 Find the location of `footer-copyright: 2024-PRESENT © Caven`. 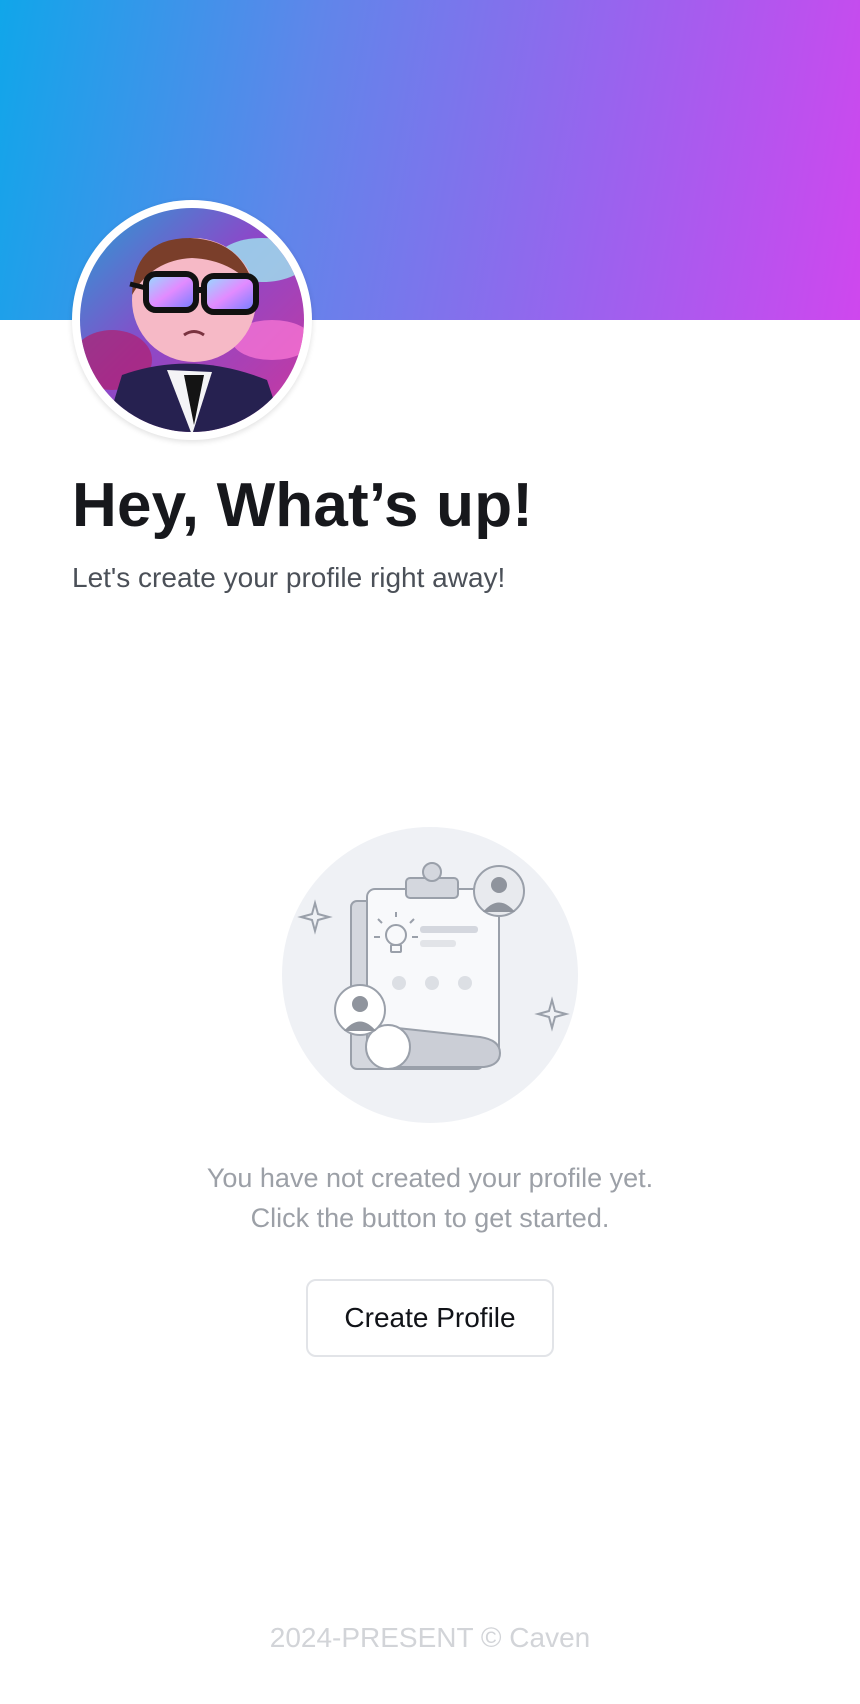

footer-copyright: 2024-PRESENT © Caven is located at coordinates (430, 1637).